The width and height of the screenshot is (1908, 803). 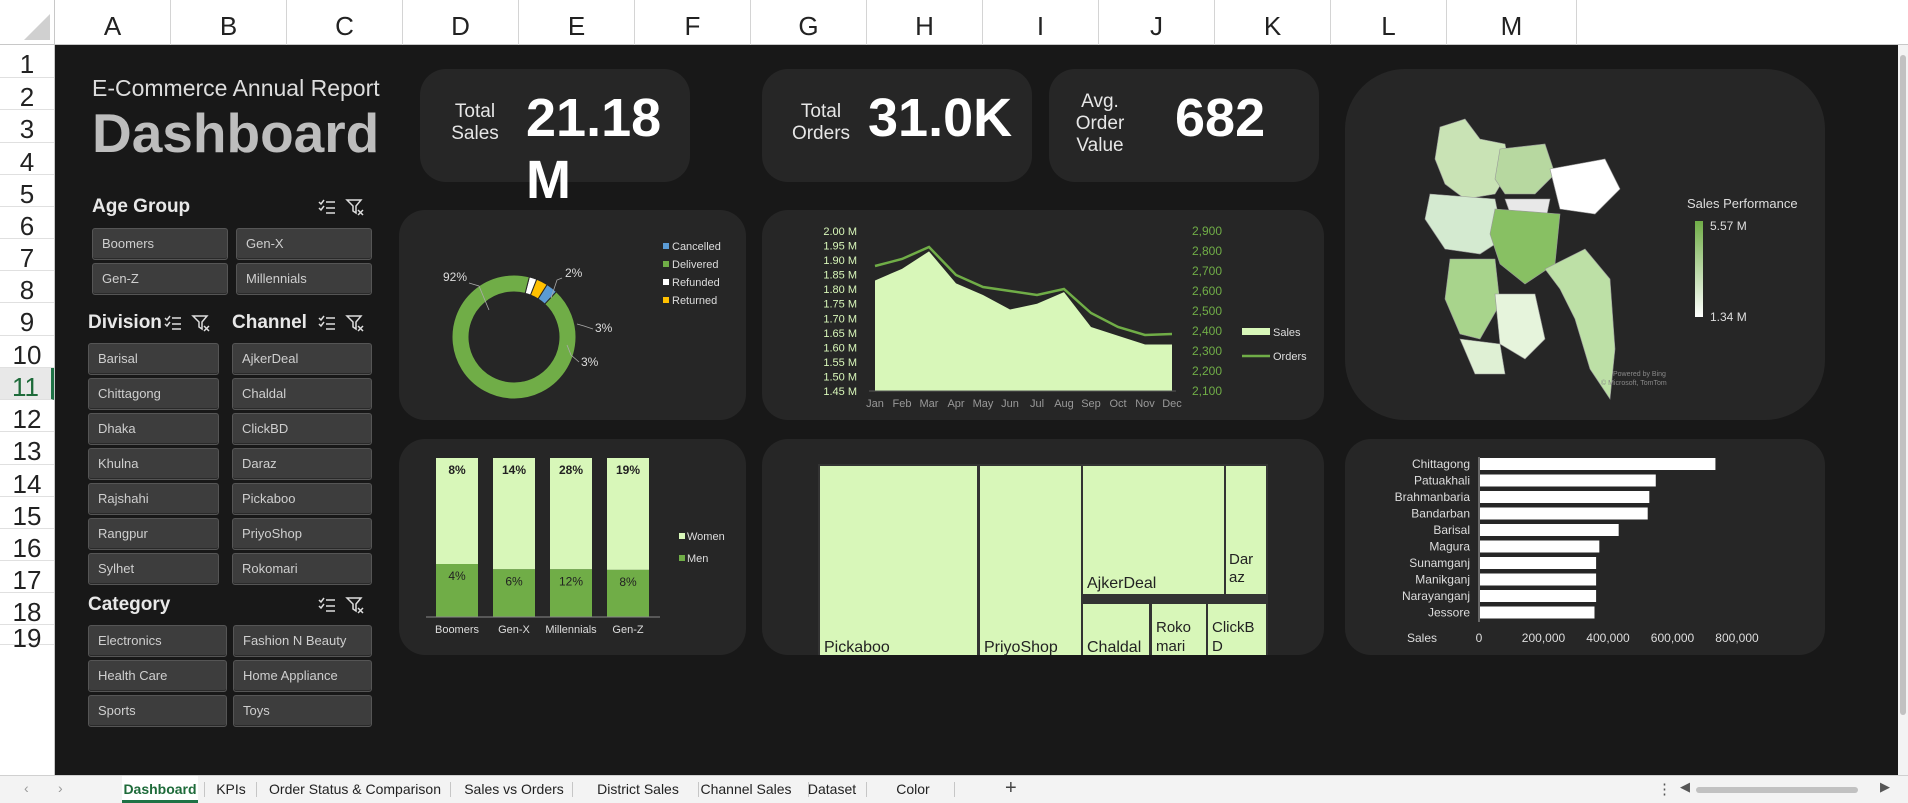 I want to click on row-header-15: 15, so click(x=27, y=514).